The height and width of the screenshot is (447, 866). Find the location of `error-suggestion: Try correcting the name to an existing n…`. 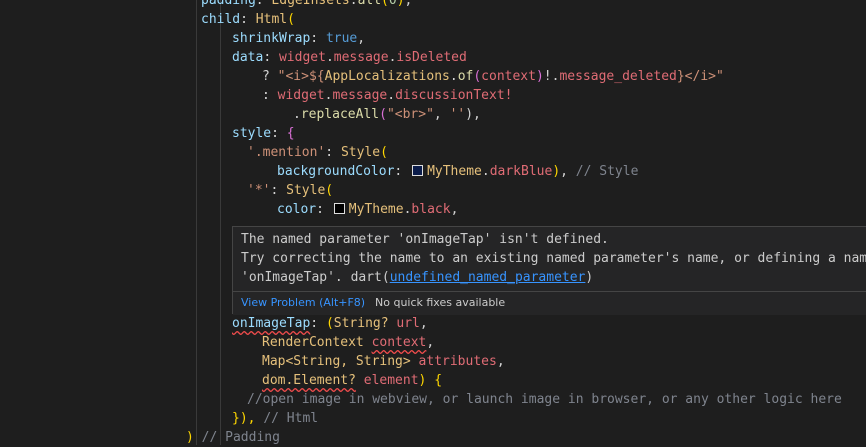

error-suggestion: Try correcting the name to an existing n… is located at coordinates (553, 258).